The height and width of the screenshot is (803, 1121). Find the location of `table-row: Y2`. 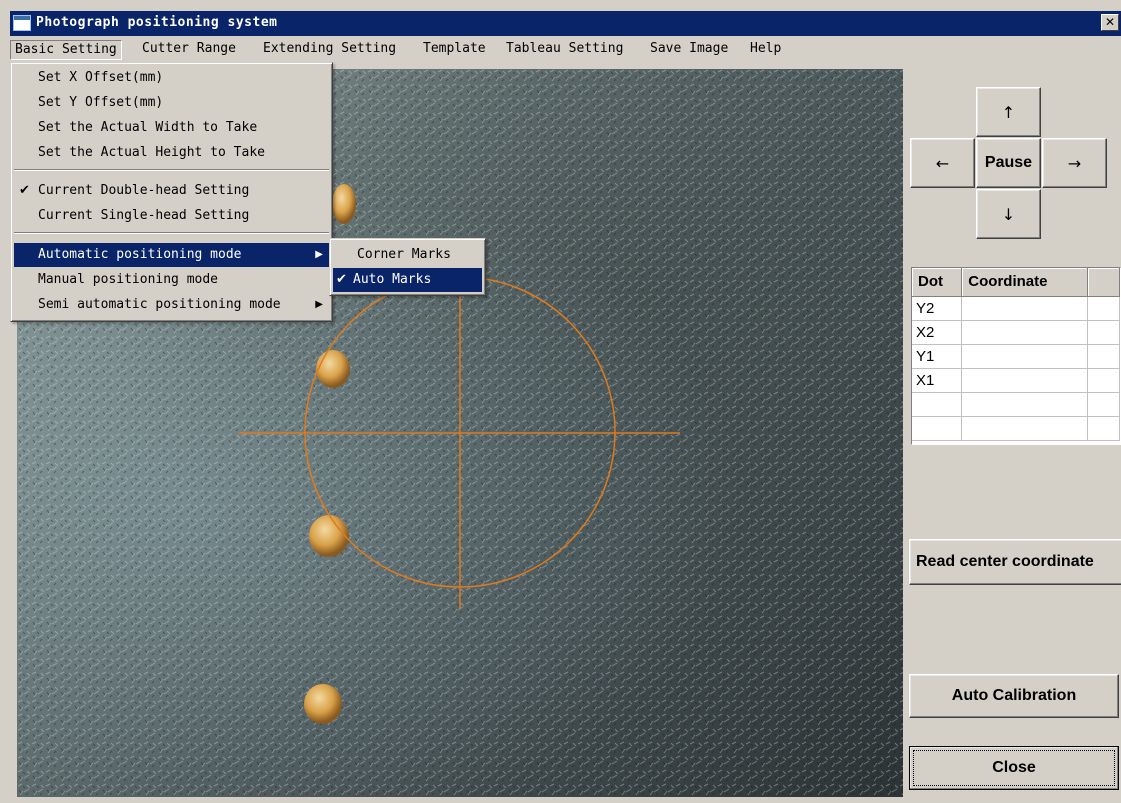

table-row: Y2 is located at coordinates (1016, 308).